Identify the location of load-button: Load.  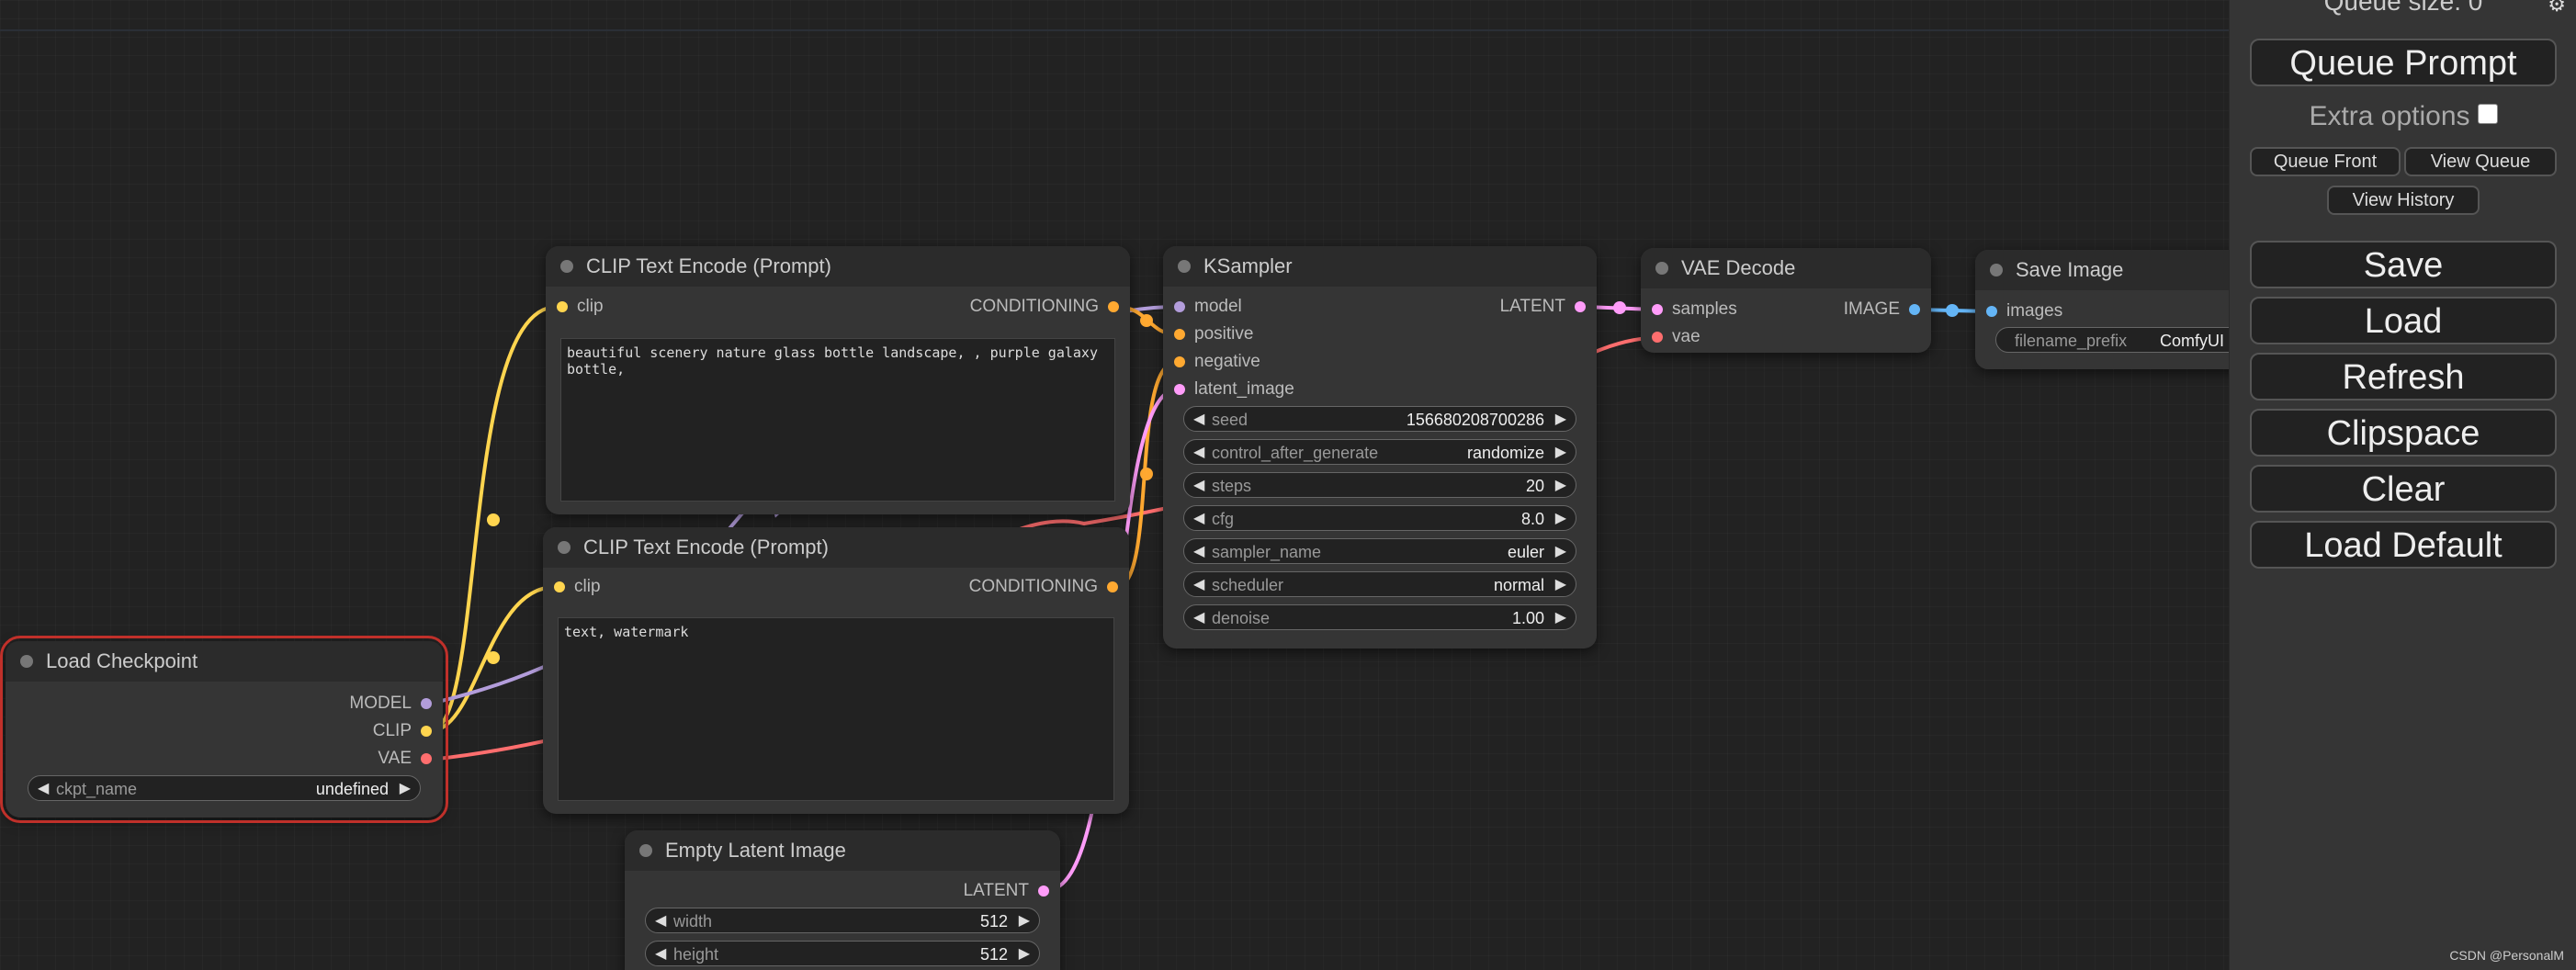
(2403, 320).